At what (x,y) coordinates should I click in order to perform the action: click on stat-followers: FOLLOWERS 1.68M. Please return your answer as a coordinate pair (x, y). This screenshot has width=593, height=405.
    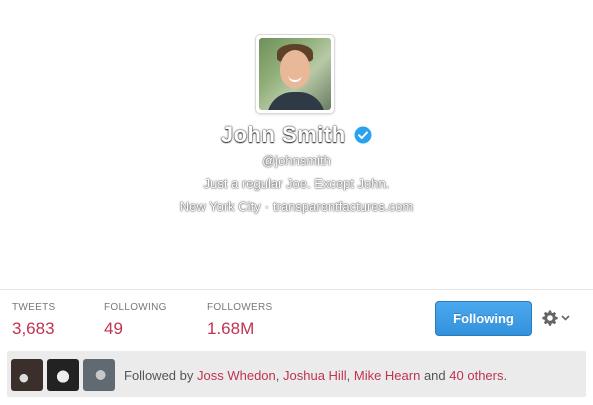
    Looking at the image, I should click on (240, 320).